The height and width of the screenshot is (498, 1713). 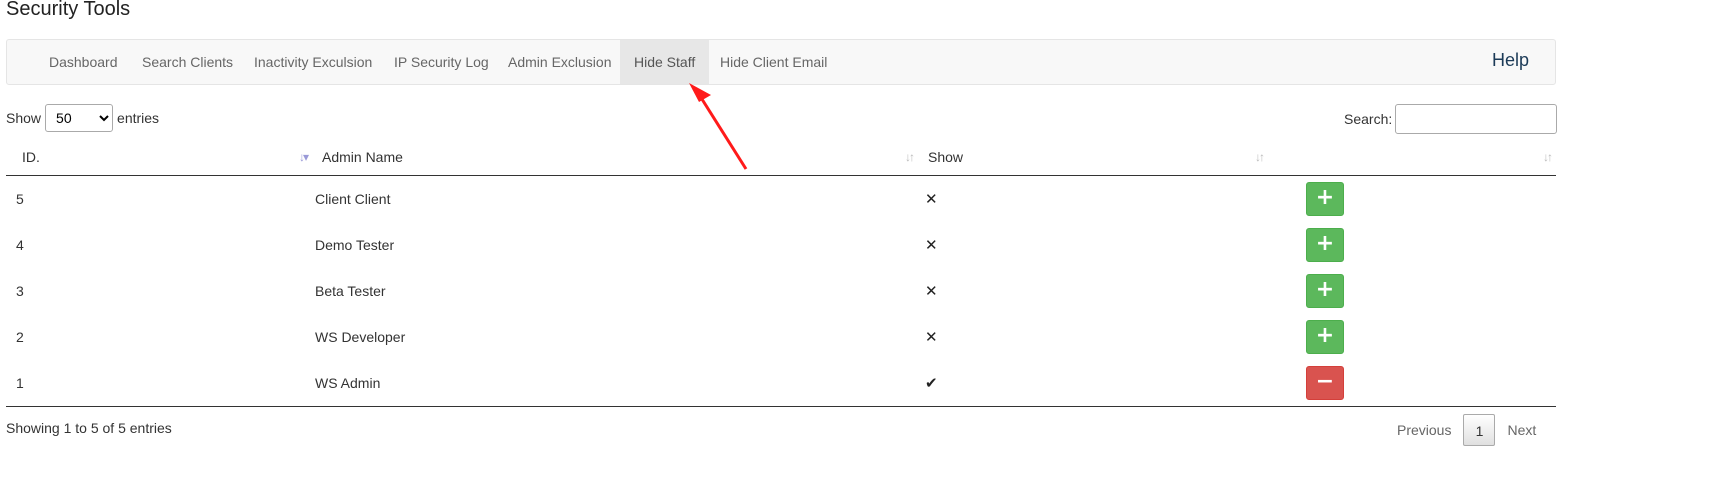 I want to click on entries-select: 50, so click(x=79, y=118).